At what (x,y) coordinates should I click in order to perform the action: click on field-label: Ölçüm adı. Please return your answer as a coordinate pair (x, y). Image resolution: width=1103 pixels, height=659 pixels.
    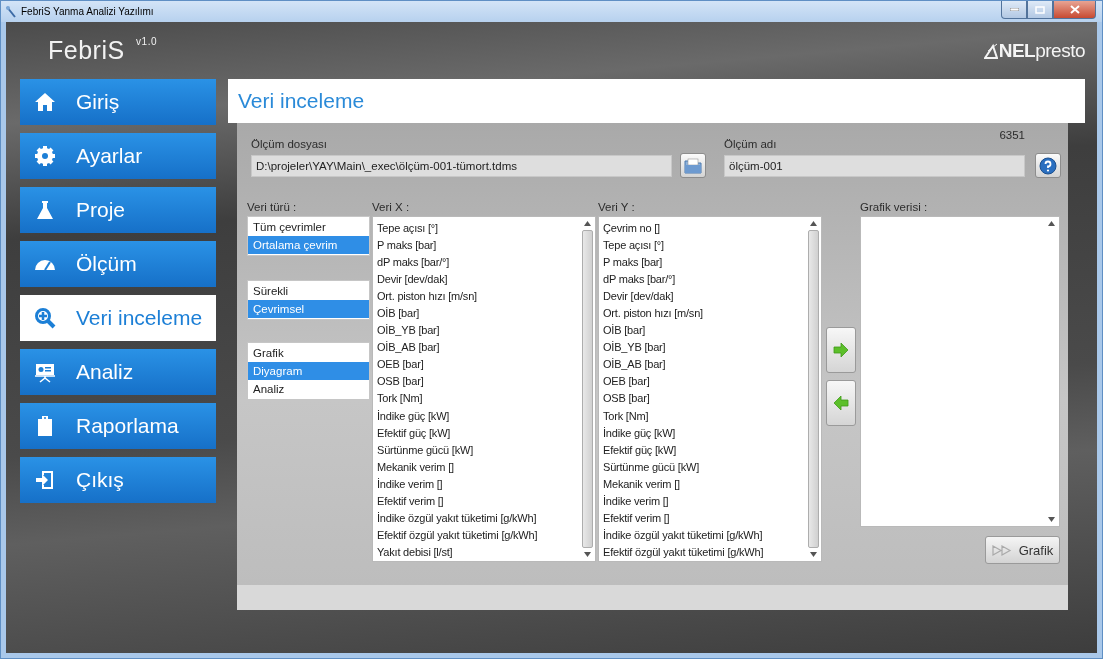
    Looking at the image, I should click on (750, 144).